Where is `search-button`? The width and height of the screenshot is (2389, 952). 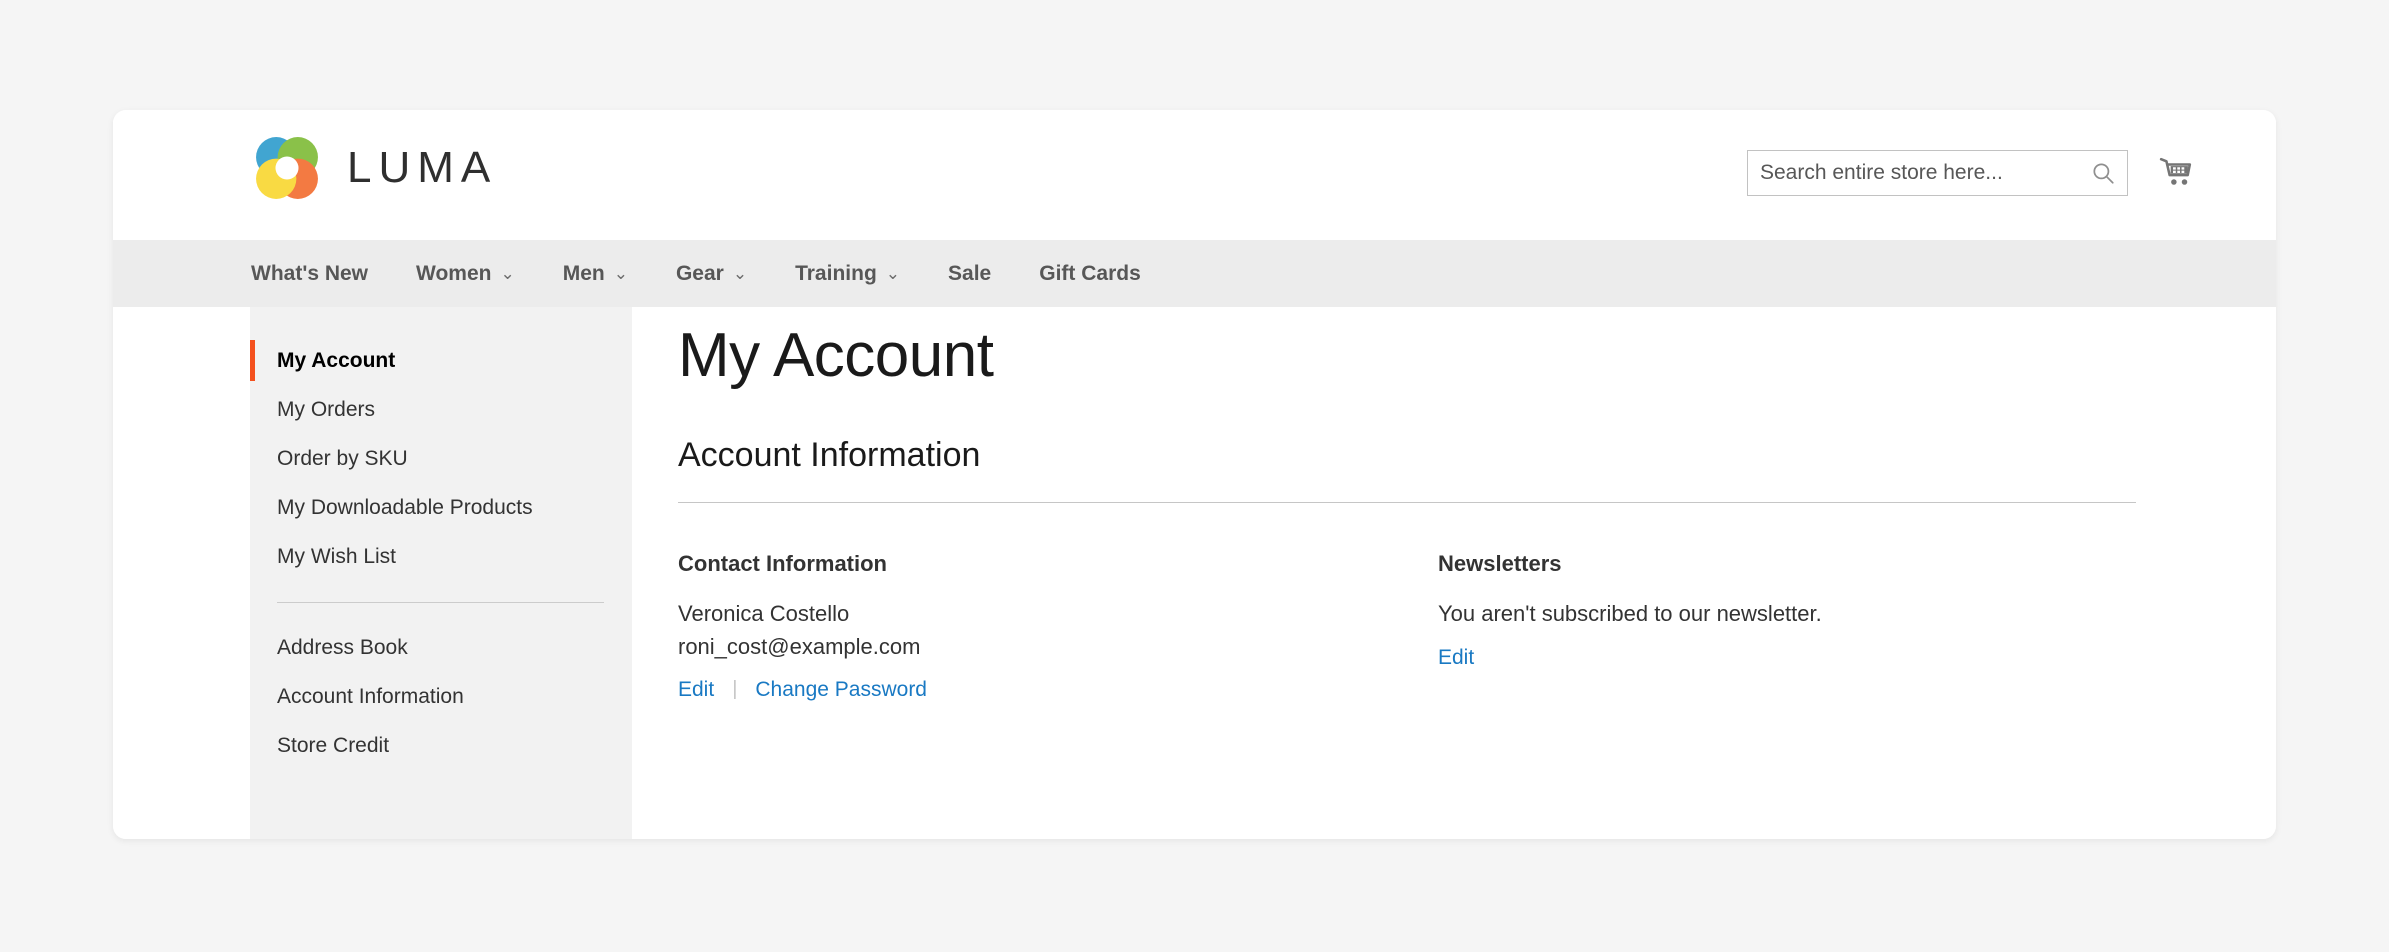 search-button is located at coordinates (2103, 173).